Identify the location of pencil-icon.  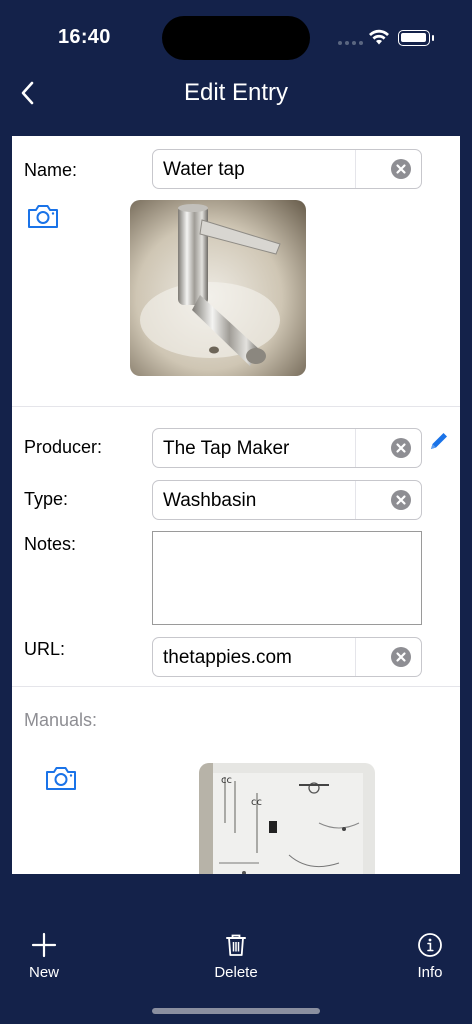
(439, 441).